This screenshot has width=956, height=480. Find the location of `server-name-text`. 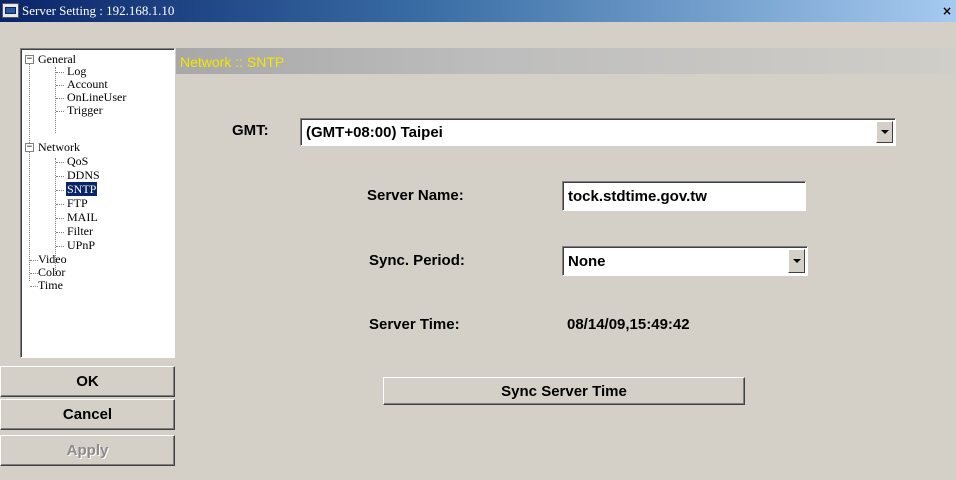

server-name-text is located at coordinates (686, 196).